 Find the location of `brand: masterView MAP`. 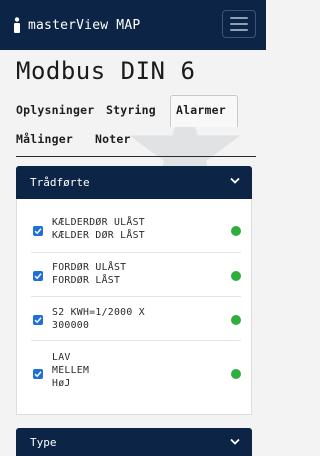

brand: masterView MAP is located at coordinates (76, 25).